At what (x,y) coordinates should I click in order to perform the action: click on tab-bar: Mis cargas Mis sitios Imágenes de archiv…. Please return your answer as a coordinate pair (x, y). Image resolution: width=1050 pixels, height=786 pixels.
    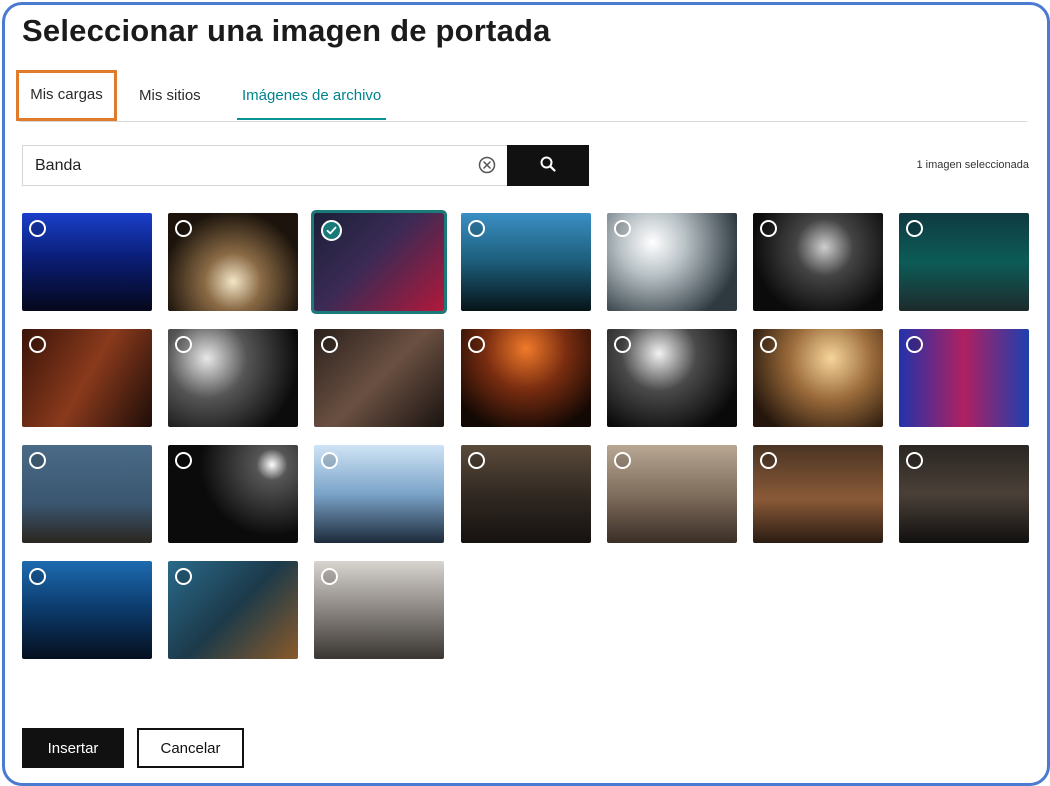
    Looking at the image, I should click on (521, 96).